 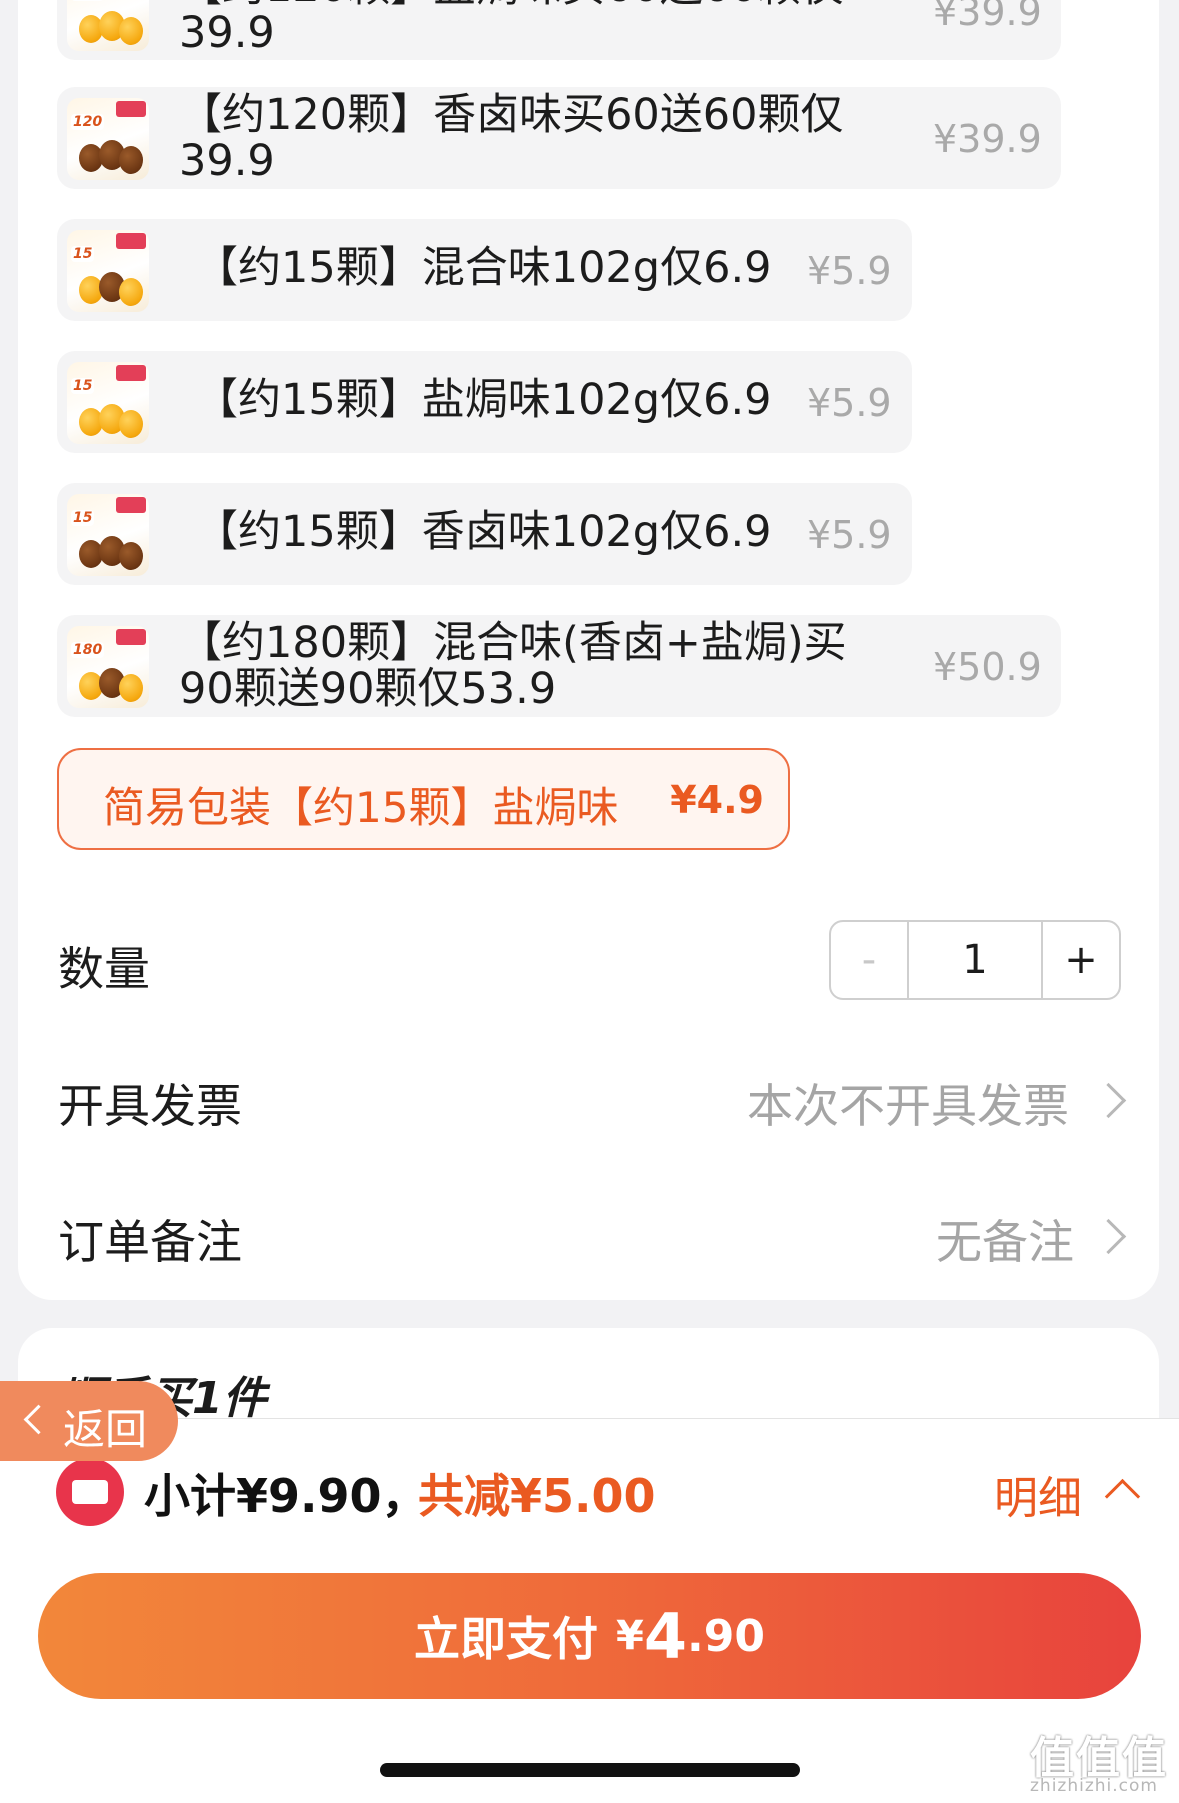 I want to click on sku-option: 15 【约15颗】混合味102g仅6.9 ¥5.9, so click(x=484, y=270).